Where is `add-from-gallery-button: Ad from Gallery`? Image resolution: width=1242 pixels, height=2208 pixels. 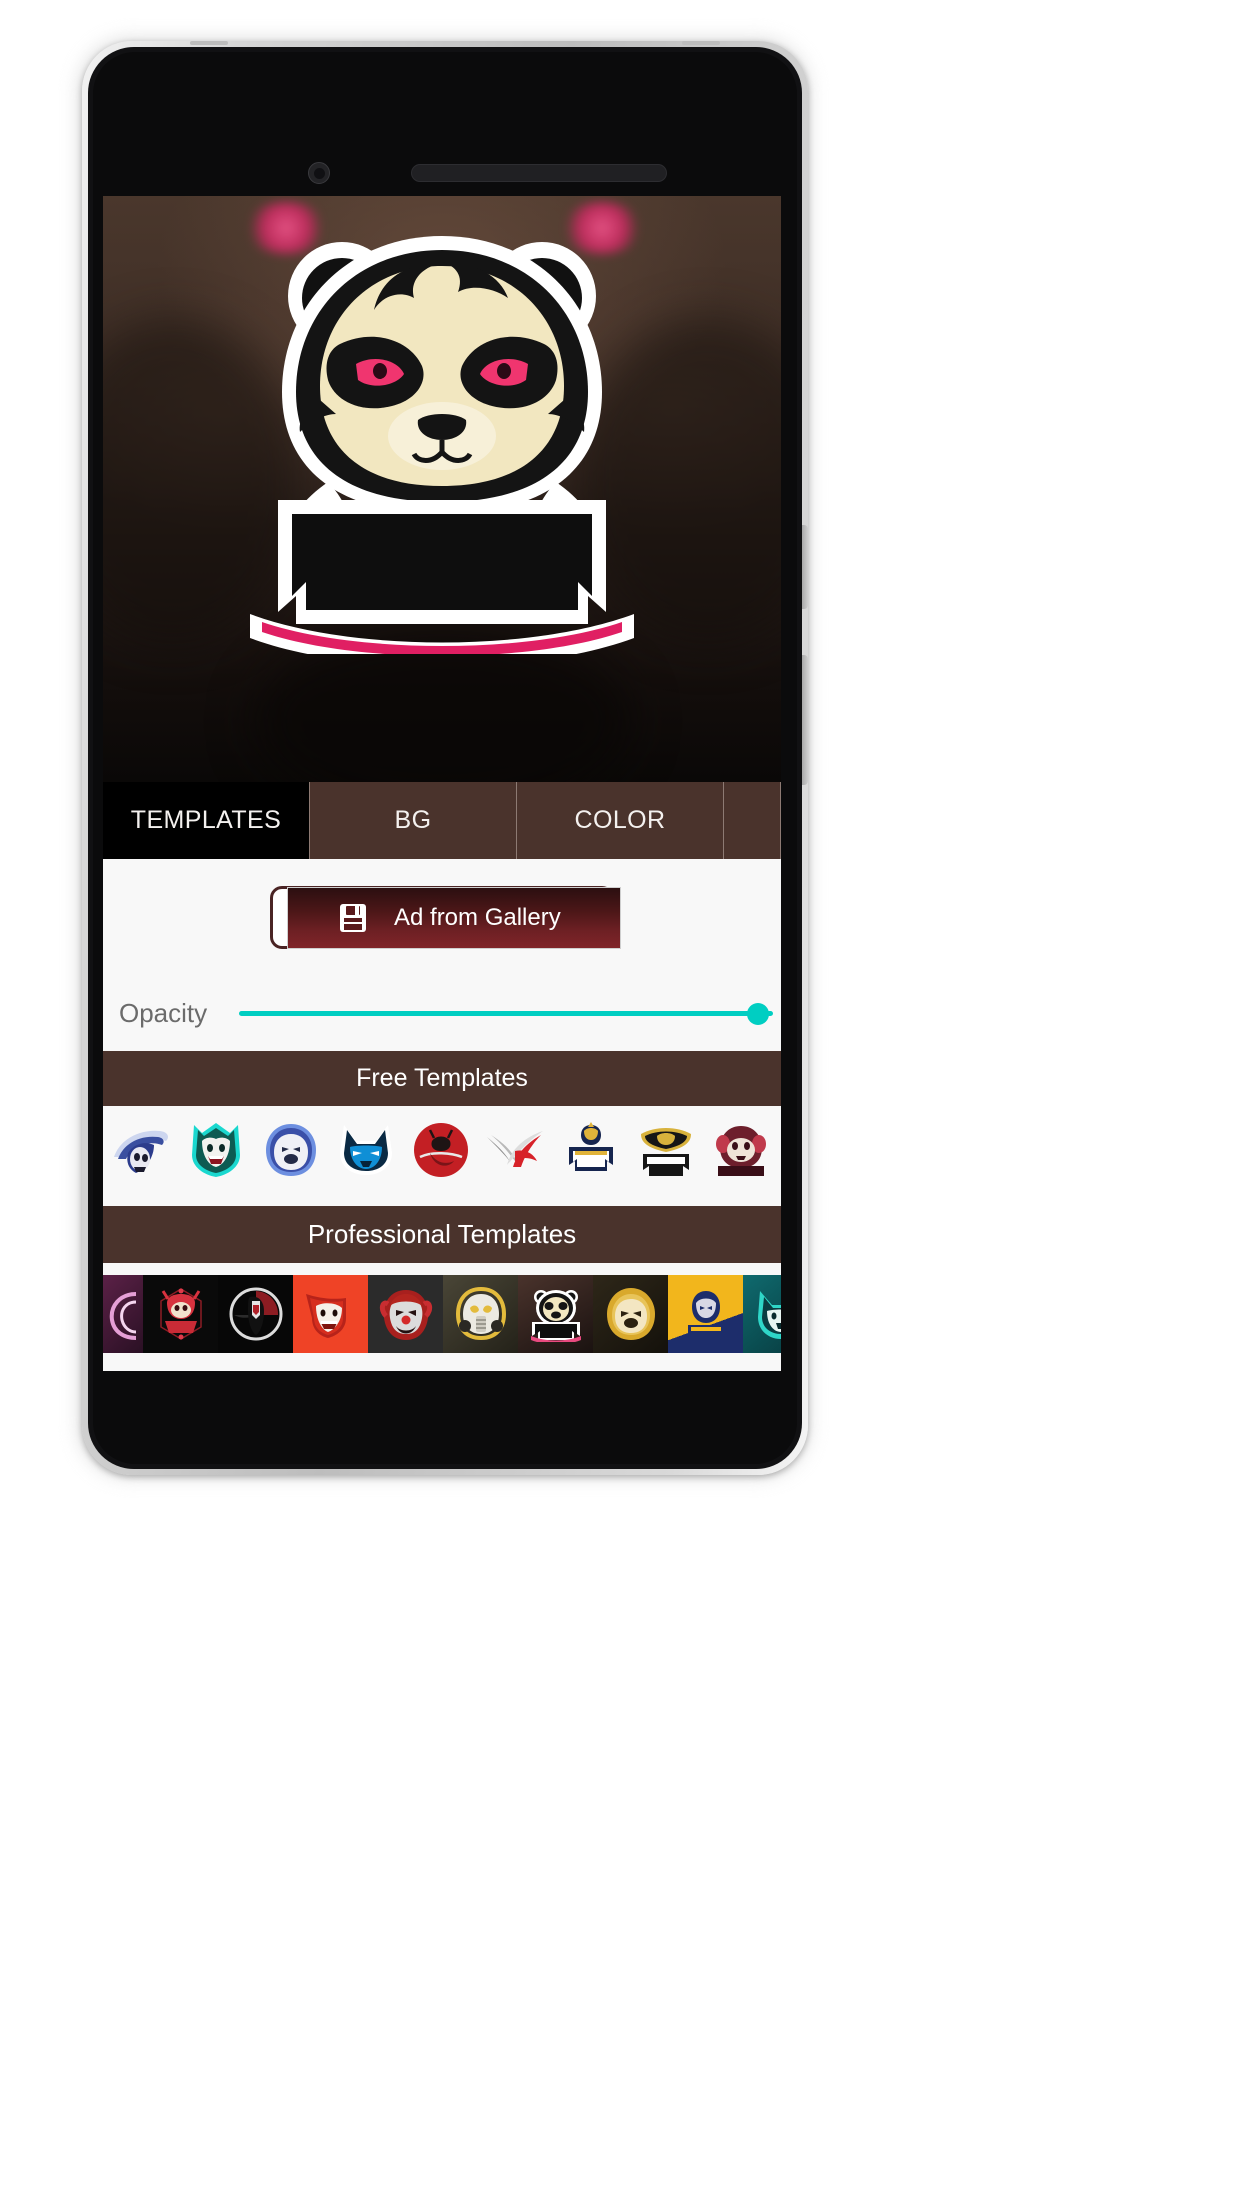
add-from-gallery-button: Ad from Gallery is located at coordinates (445, 917).